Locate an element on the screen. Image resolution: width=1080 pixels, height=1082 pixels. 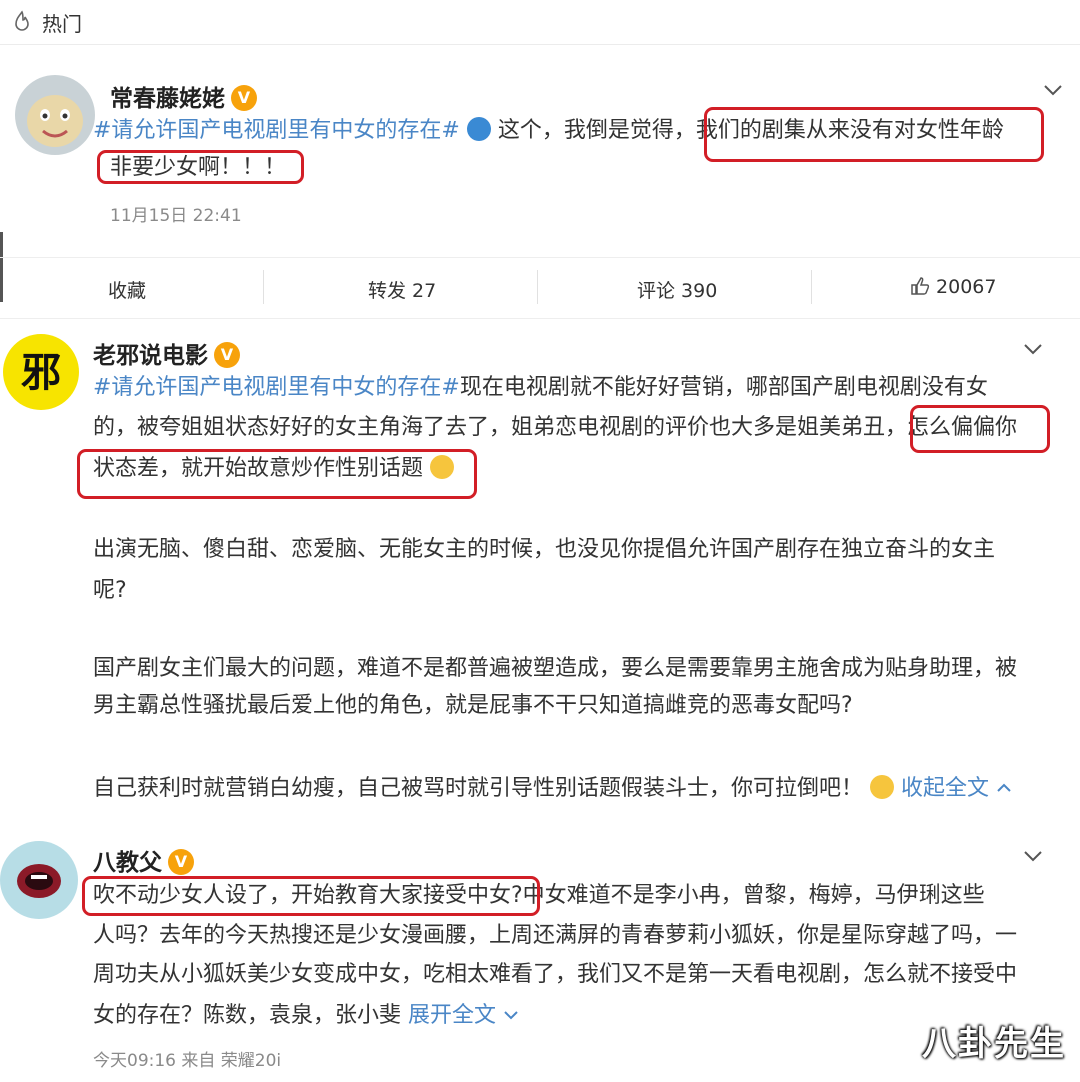
action-bar: 收藏 转发 27 评论 390 20067 is located at coordinates (540, 288).